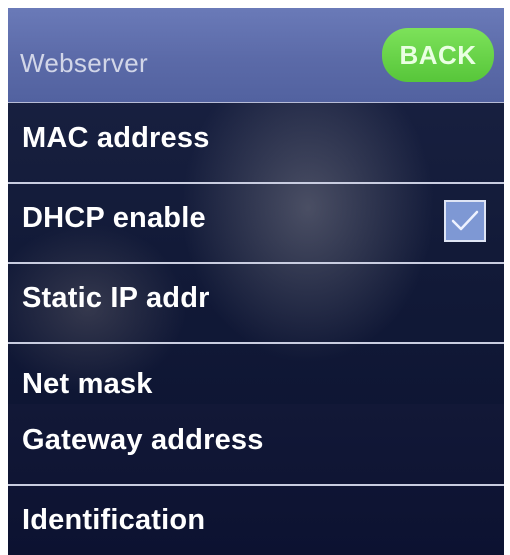 Image resolution: width=510 pixels, height=555 pixels. What do you see at coordinates (256, 304) in the screenshot?
I see `menu-item-static-ip-addr: Static IP addr` at bounding box center [256, 304].